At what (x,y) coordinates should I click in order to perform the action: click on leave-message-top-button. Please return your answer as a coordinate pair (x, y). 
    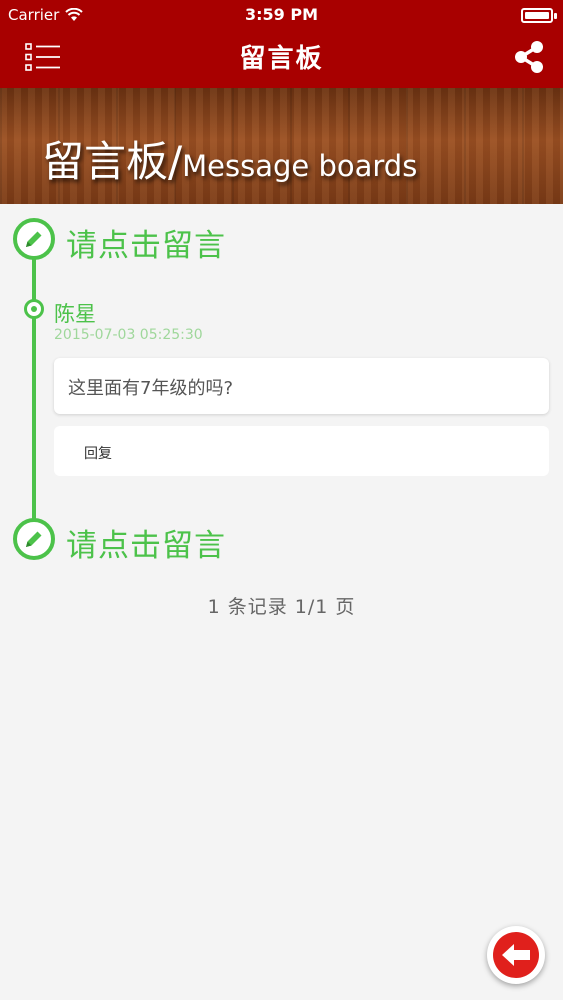
    Looking at the image, I should click on (34, 239).